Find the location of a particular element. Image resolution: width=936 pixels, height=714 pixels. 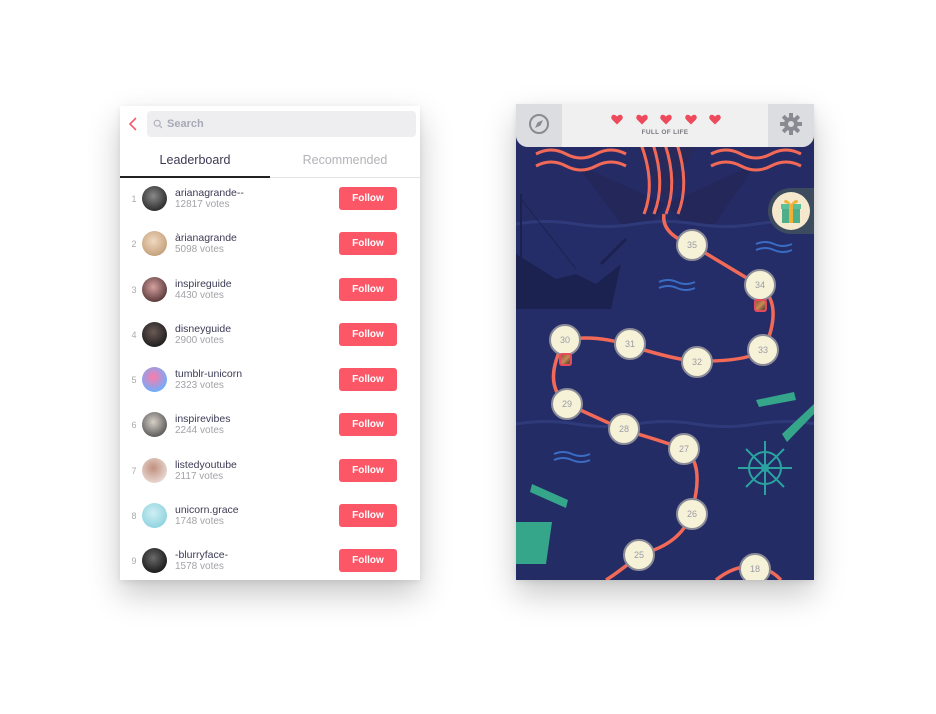

rank-number: 3 is located at coordinates (134, 289).